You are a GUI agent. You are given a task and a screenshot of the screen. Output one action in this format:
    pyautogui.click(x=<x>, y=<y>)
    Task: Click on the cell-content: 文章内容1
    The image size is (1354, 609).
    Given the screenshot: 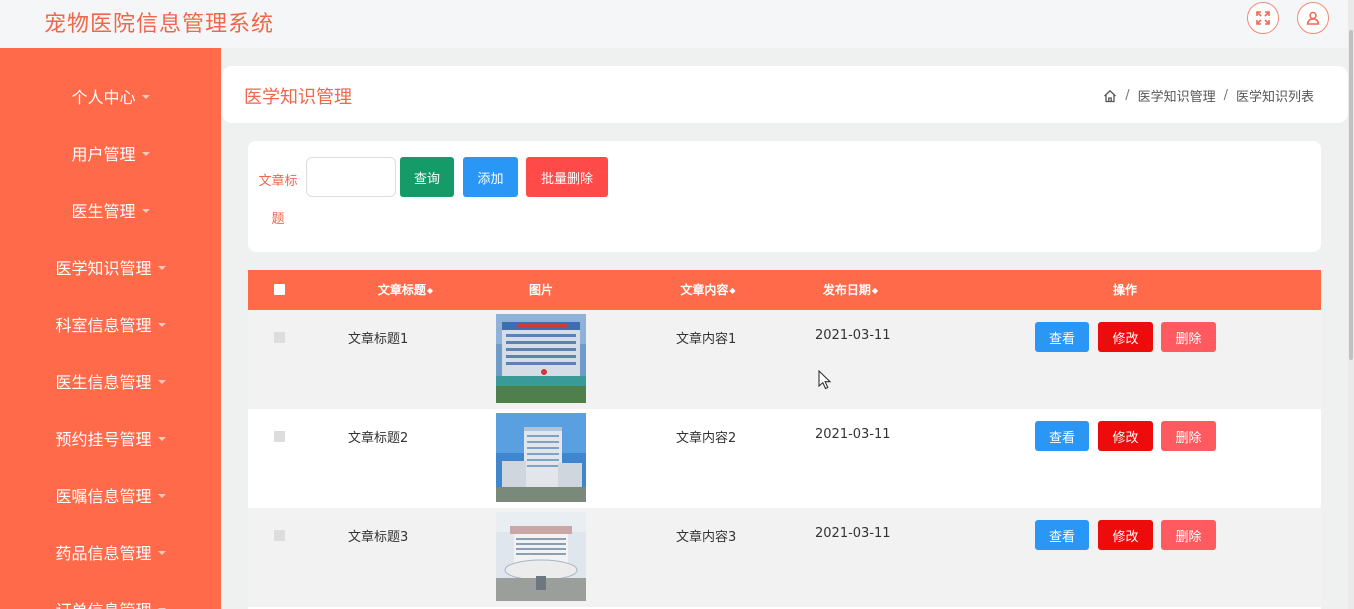 What is the action you would take?
    pyautogui.click(x=706, y=339)
    